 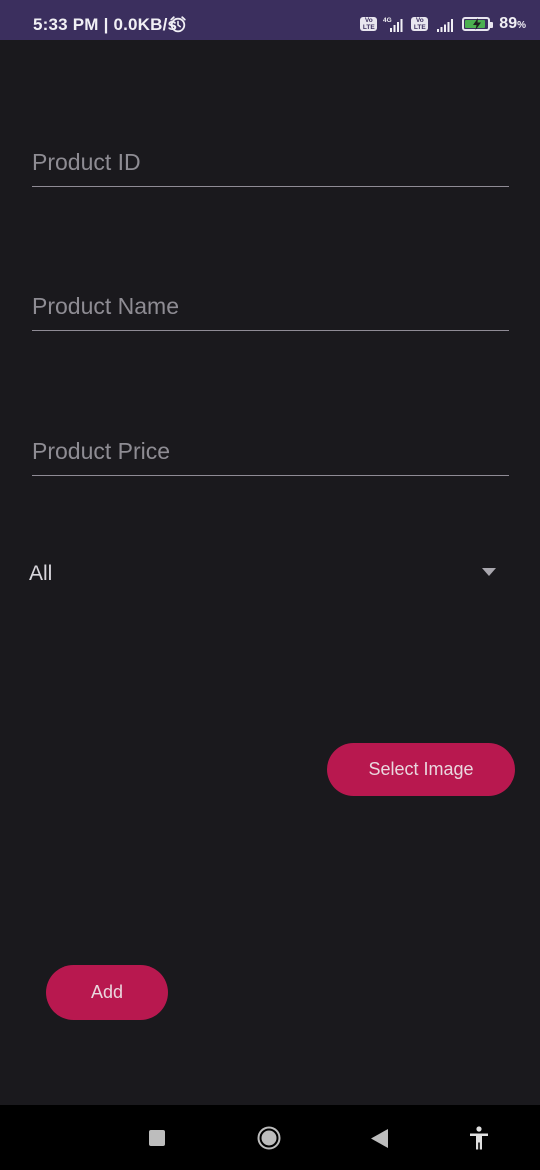 I want to click on circle-home-icon, so click(x=269, y=1138).